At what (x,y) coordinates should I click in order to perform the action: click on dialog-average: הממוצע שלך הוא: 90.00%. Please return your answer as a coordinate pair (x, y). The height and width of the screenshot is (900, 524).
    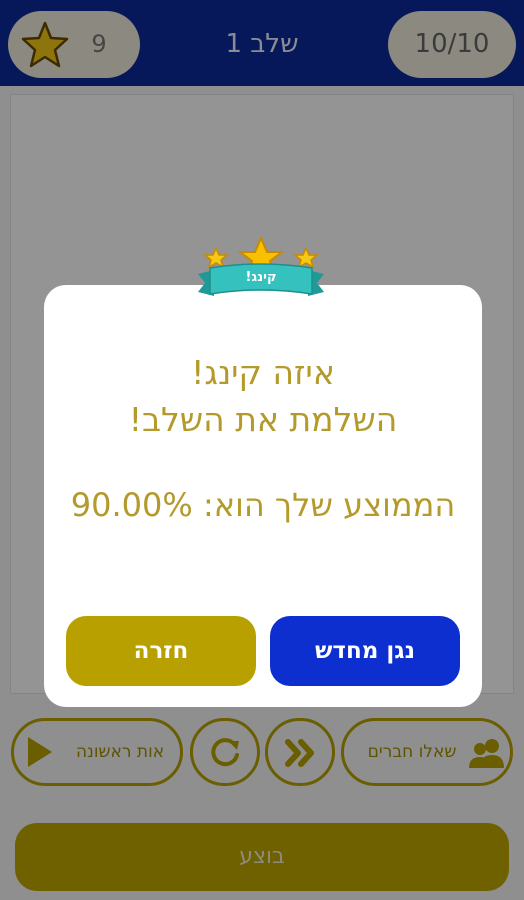
    Looking at the image, I should click on (263, 505).